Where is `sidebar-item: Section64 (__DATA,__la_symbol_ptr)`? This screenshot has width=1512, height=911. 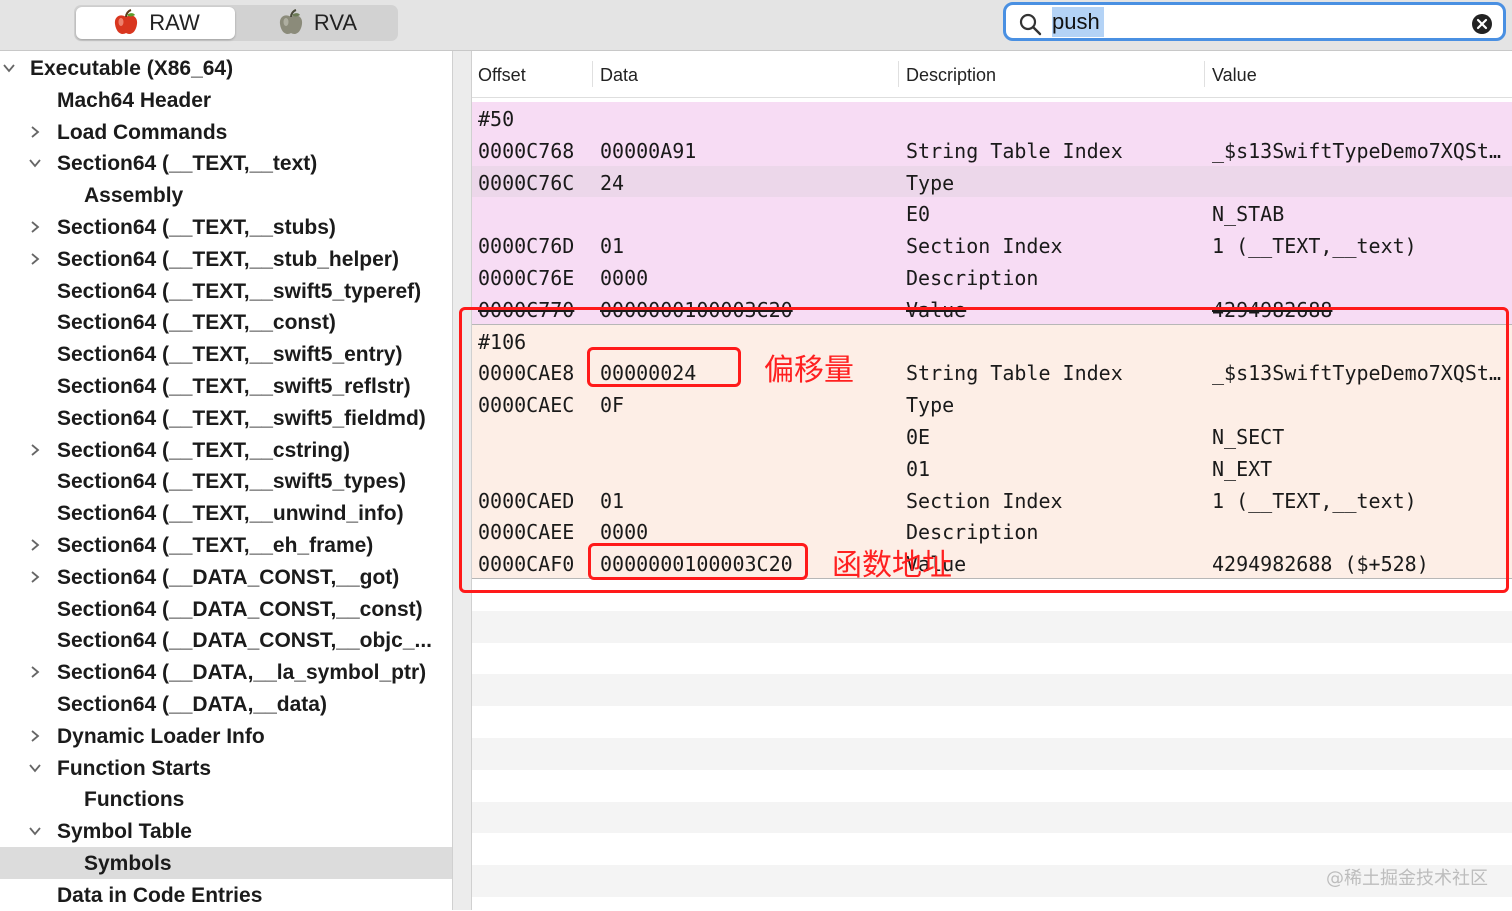
sidebar-item: Section64 (__DATA,__la_symbol_ptr) is located at coordinates (226, 672).